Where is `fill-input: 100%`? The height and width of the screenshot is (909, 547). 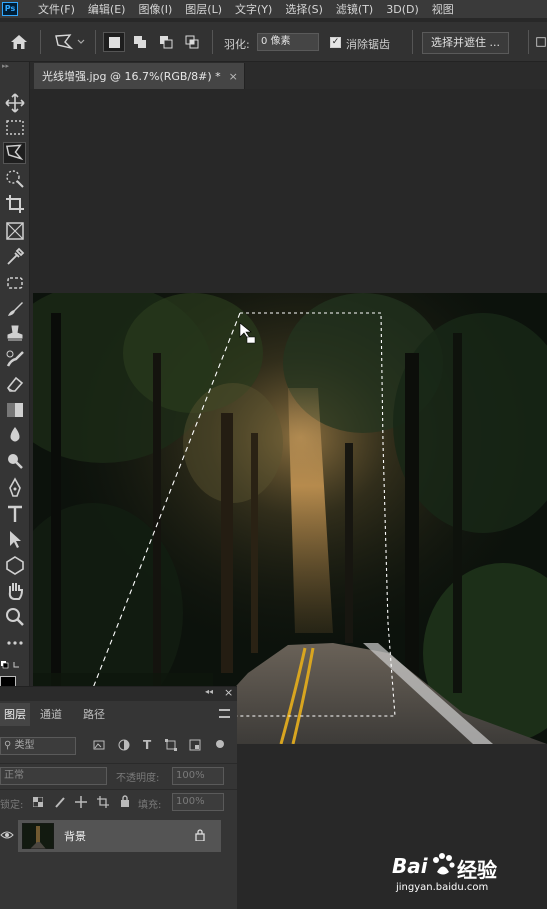 fill-input: 100% is located at coordinates (198, 802).